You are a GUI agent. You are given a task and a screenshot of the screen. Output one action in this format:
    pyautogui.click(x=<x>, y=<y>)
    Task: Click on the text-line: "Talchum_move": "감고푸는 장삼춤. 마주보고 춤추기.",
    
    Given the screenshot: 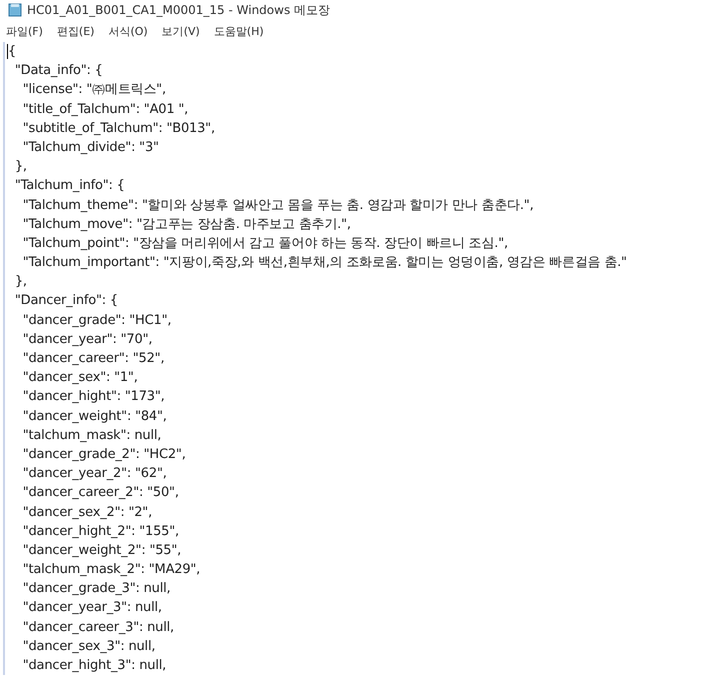 What is the action you would take?
    pyautogui.click(x=186, y=225)
    